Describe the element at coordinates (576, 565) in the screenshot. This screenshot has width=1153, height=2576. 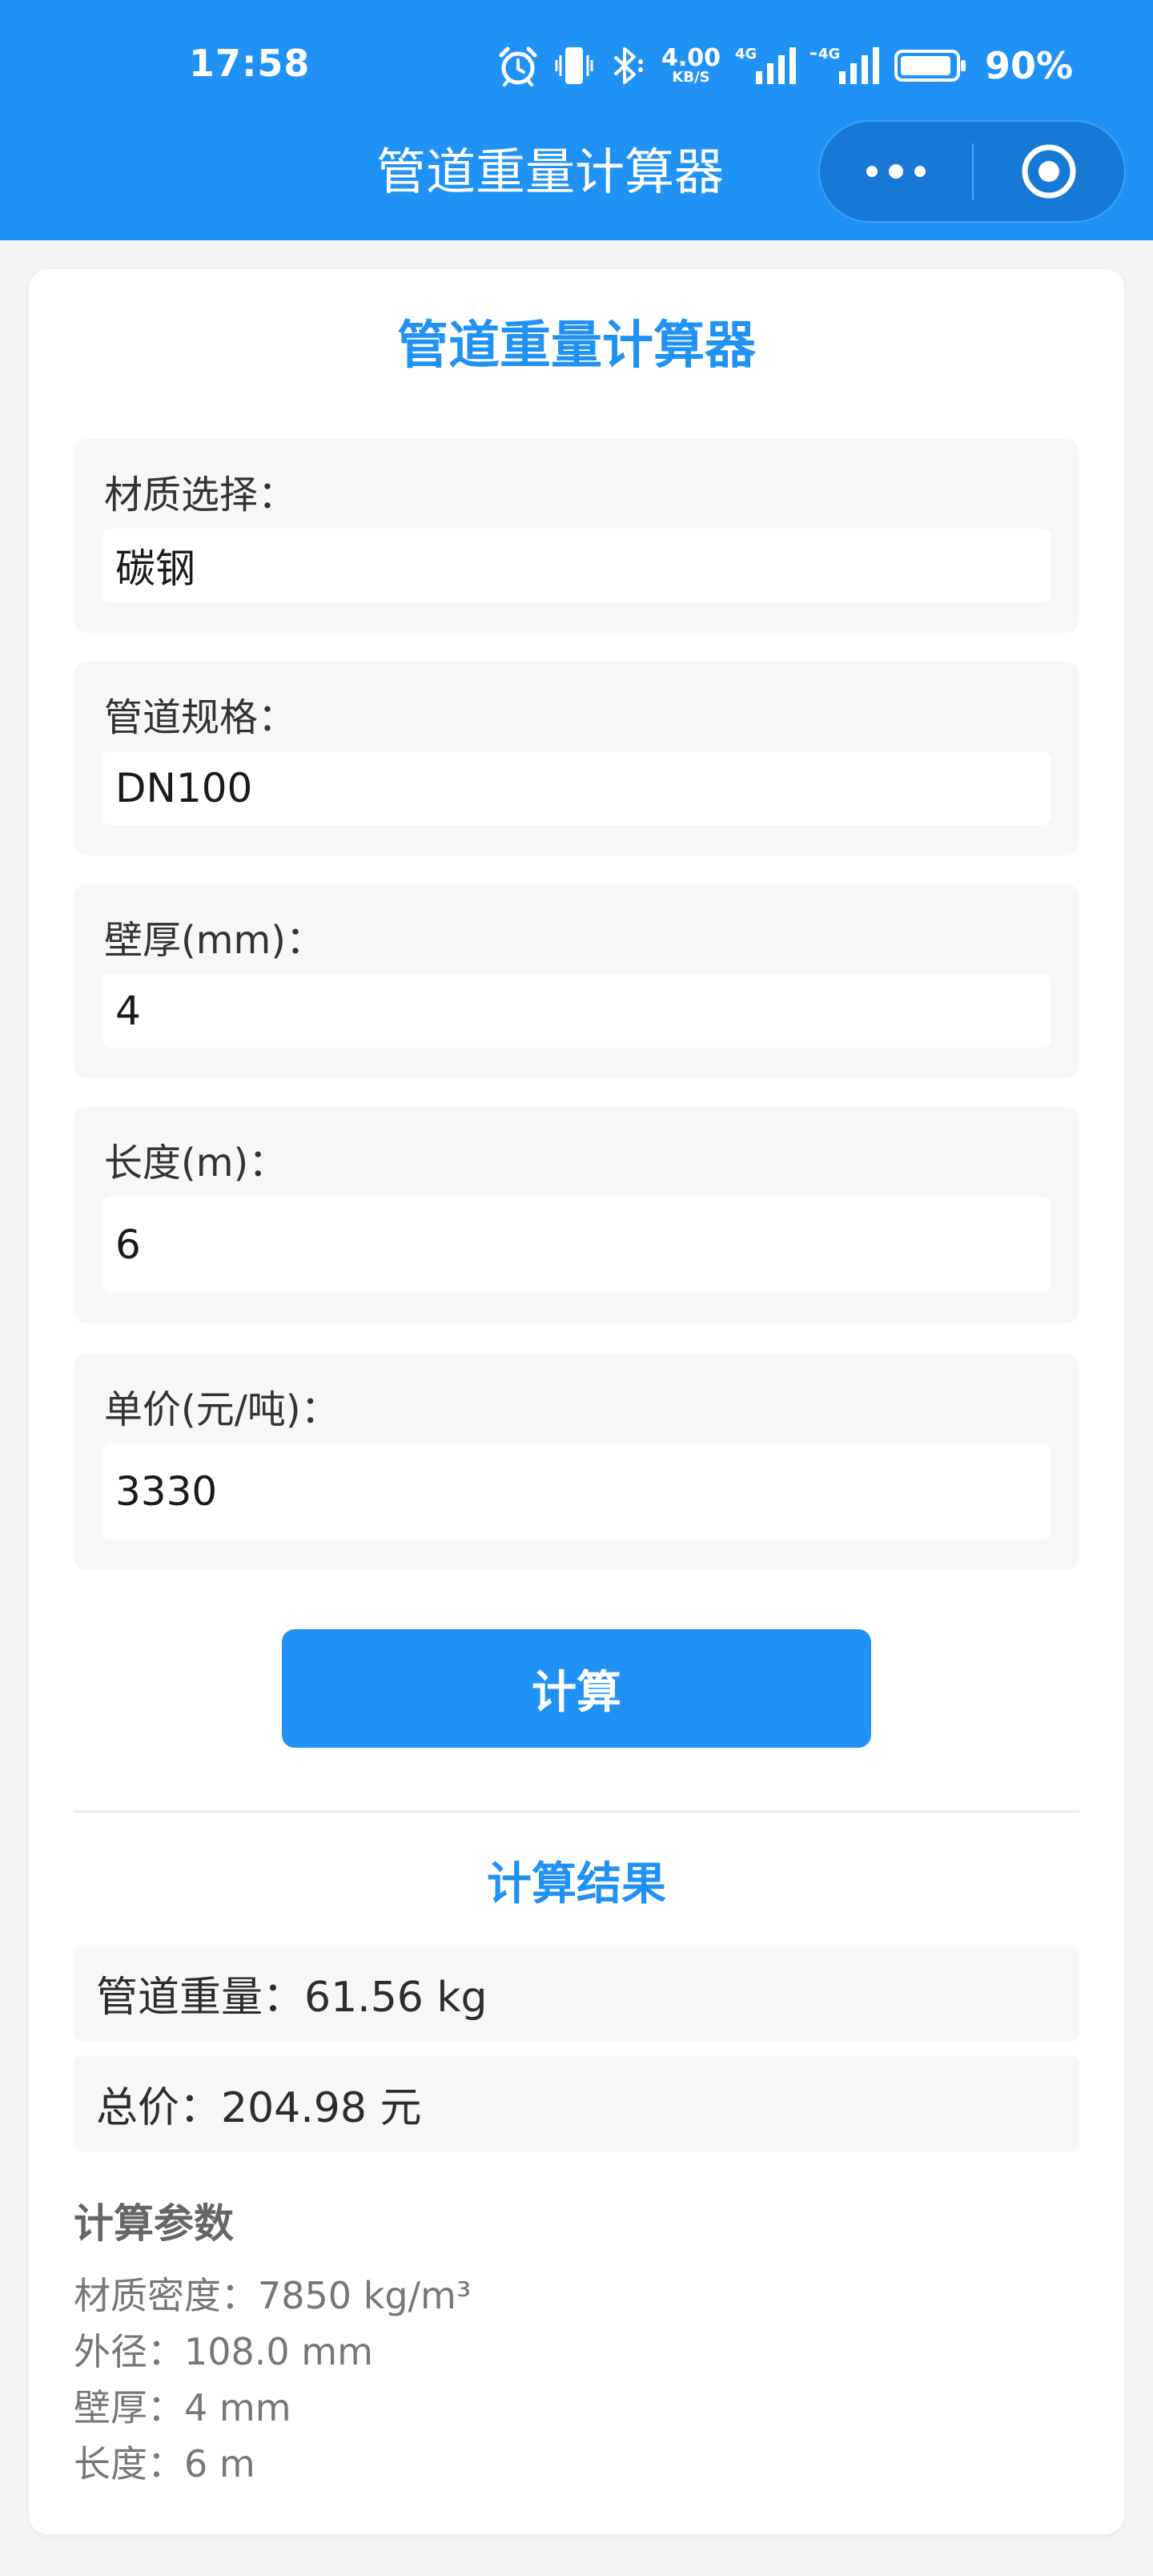
I see `material-select: 碳钢` at that location.